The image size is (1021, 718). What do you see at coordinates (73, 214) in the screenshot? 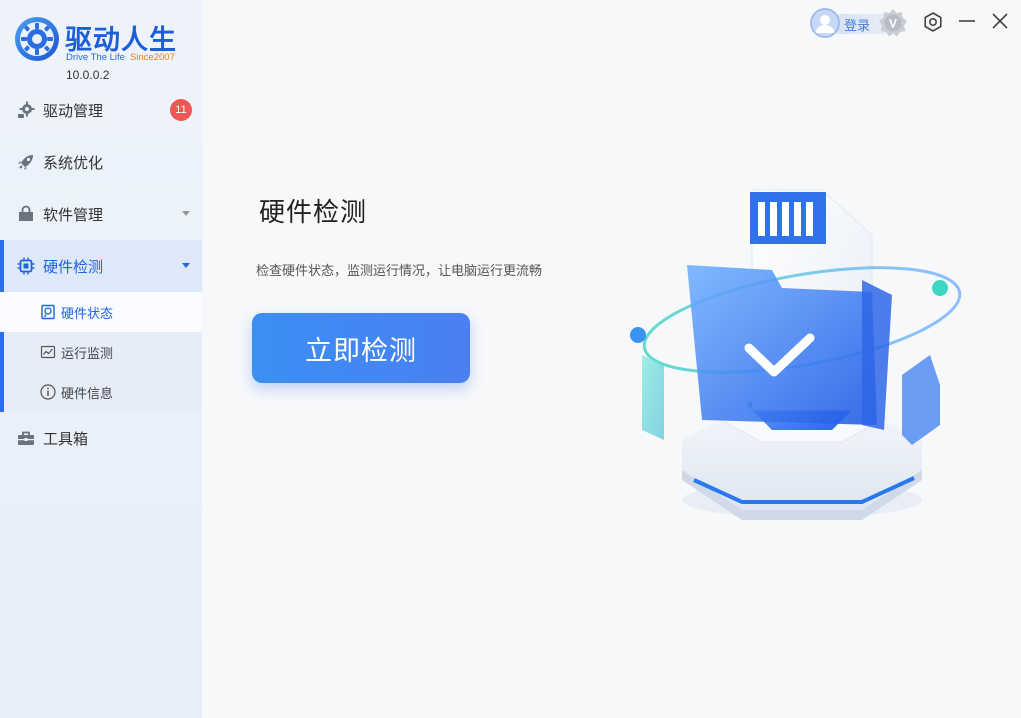
I see `sidebar-item-label: 软件管理` at bounding box center [73, 214].